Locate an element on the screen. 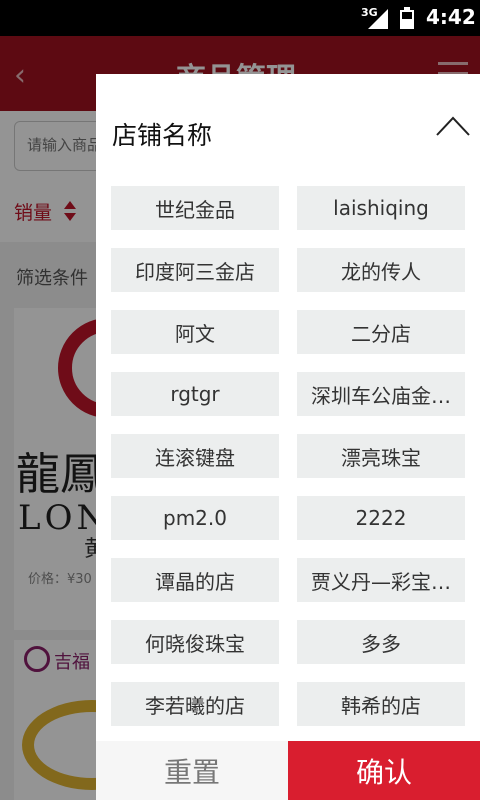  shop-chip: 印度阿三金店 is located at coordinates (195, 270).